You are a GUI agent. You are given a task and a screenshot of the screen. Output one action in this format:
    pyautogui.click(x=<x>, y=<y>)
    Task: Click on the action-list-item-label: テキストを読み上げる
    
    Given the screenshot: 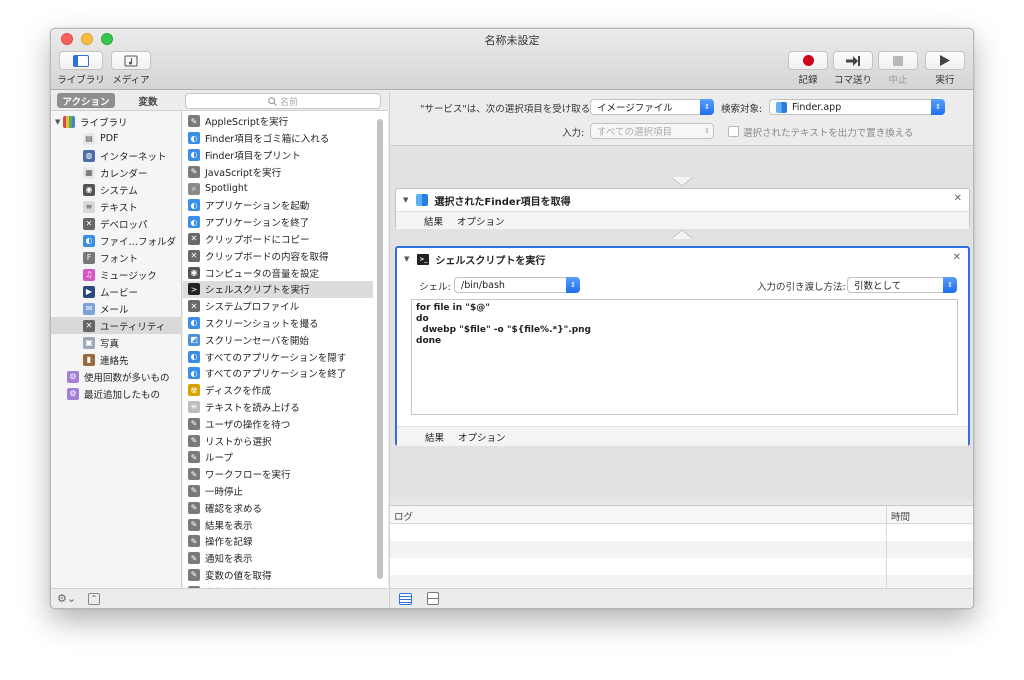 What is the action you would take?
    pyautogui.click(x=252, y=408)
    